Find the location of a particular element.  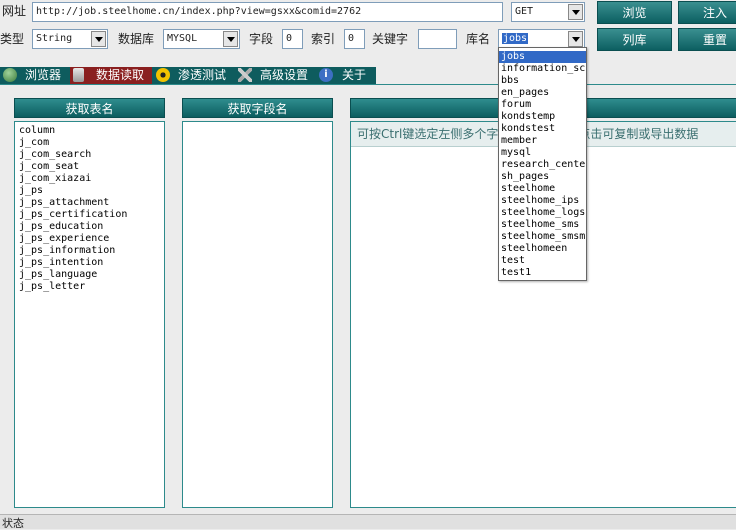

status-bar: 状态 is located at coordinates (368, 522).